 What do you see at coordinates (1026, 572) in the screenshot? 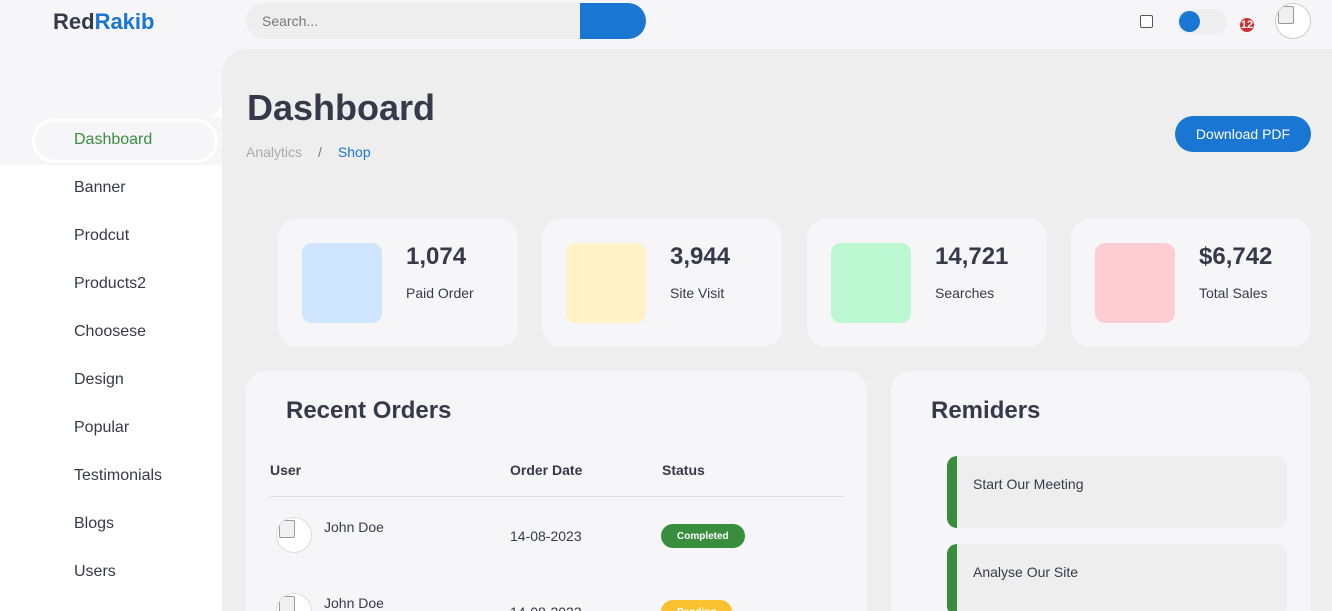
I see `reminder-label: Analyse Our Site` at bounding box center [1026, 572].